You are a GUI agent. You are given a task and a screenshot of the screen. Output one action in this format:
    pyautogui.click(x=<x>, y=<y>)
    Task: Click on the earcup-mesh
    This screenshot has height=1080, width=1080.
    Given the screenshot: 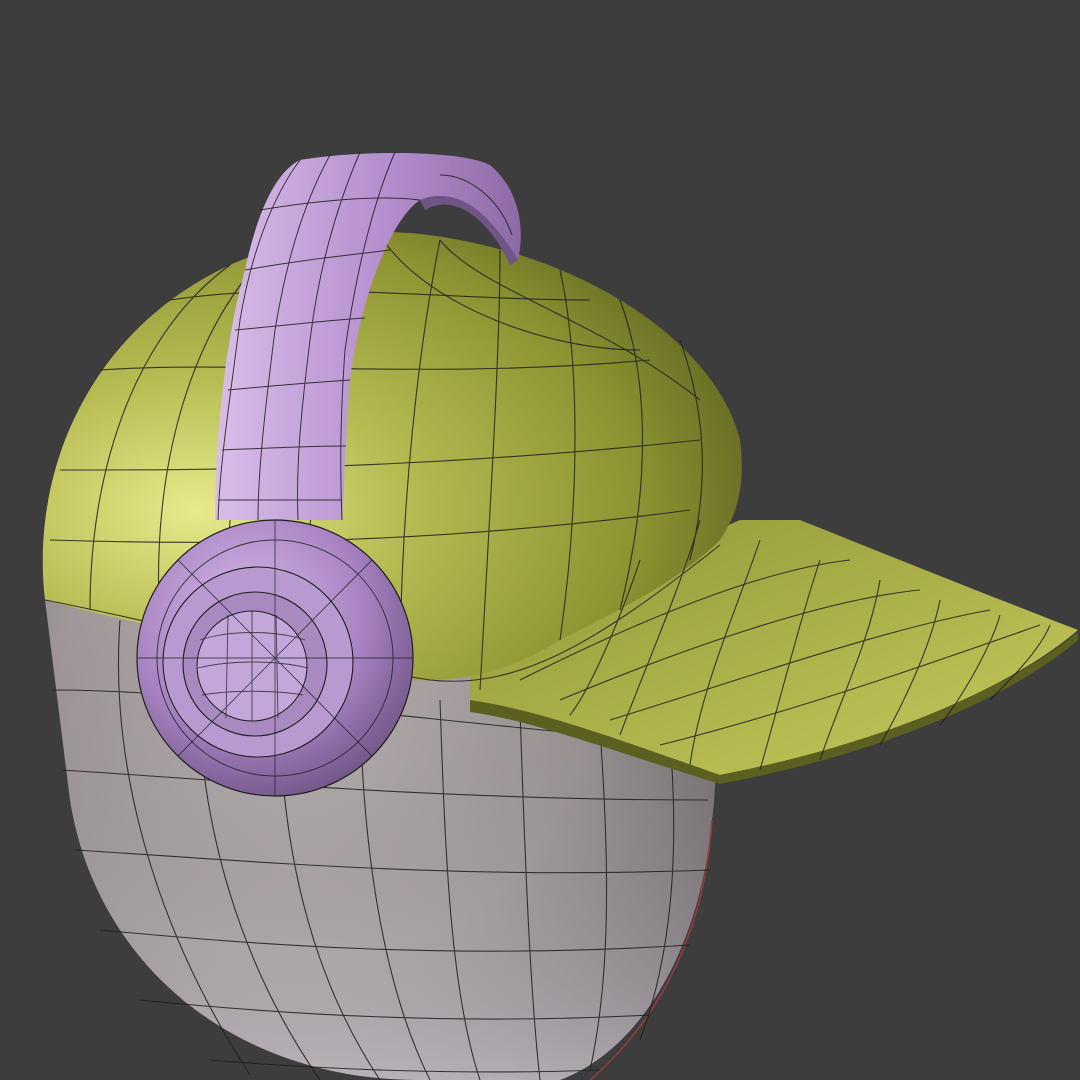 What is the action you would take?
    pyautogui.click(x=275, y=658)
    